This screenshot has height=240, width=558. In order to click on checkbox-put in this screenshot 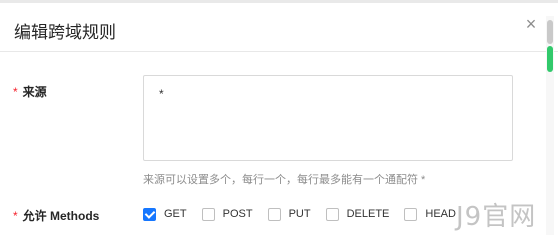, I will do `click(274, 214)`.